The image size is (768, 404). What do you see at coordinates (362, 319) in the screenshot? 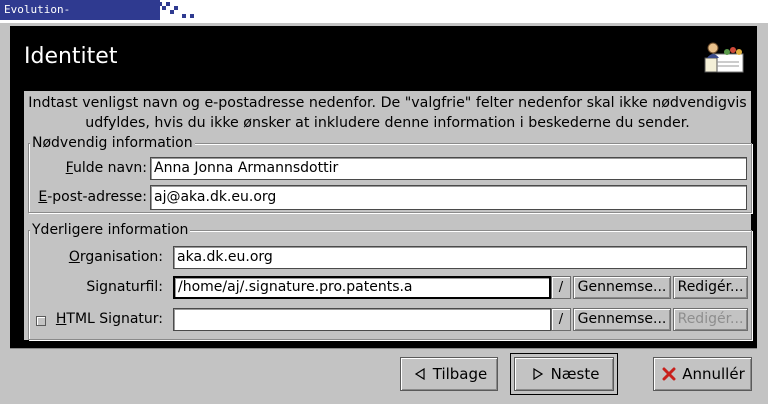
I see `html-signature-field` at bounding box center [362, 319].